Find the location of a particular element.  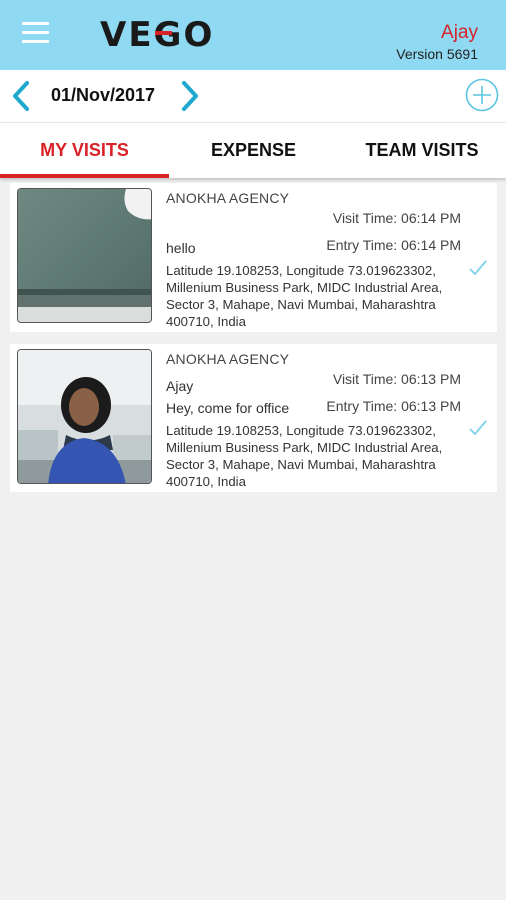

visit-remark: Hey, come for office is located at coordinates (228, 408).